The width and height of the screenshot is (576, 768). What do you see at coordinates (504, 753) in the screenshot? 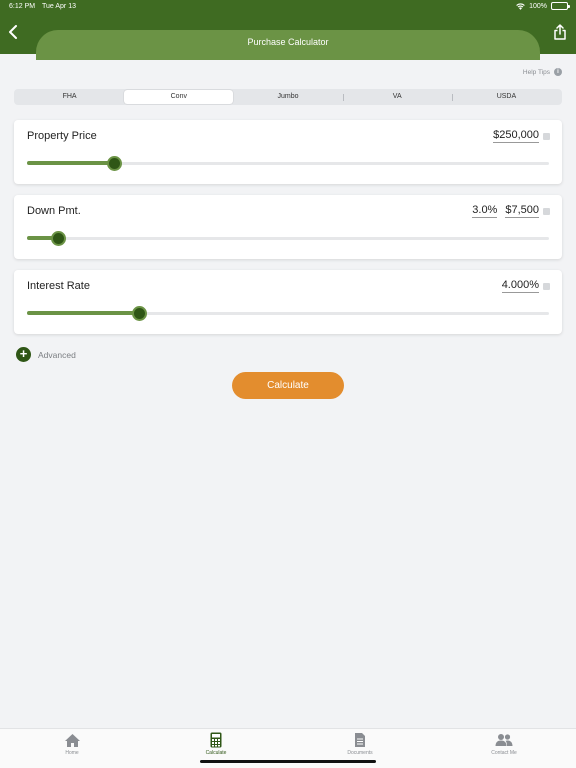
I see `tab-contact-me-label: Contact Me` at bounding box center [504, 753].